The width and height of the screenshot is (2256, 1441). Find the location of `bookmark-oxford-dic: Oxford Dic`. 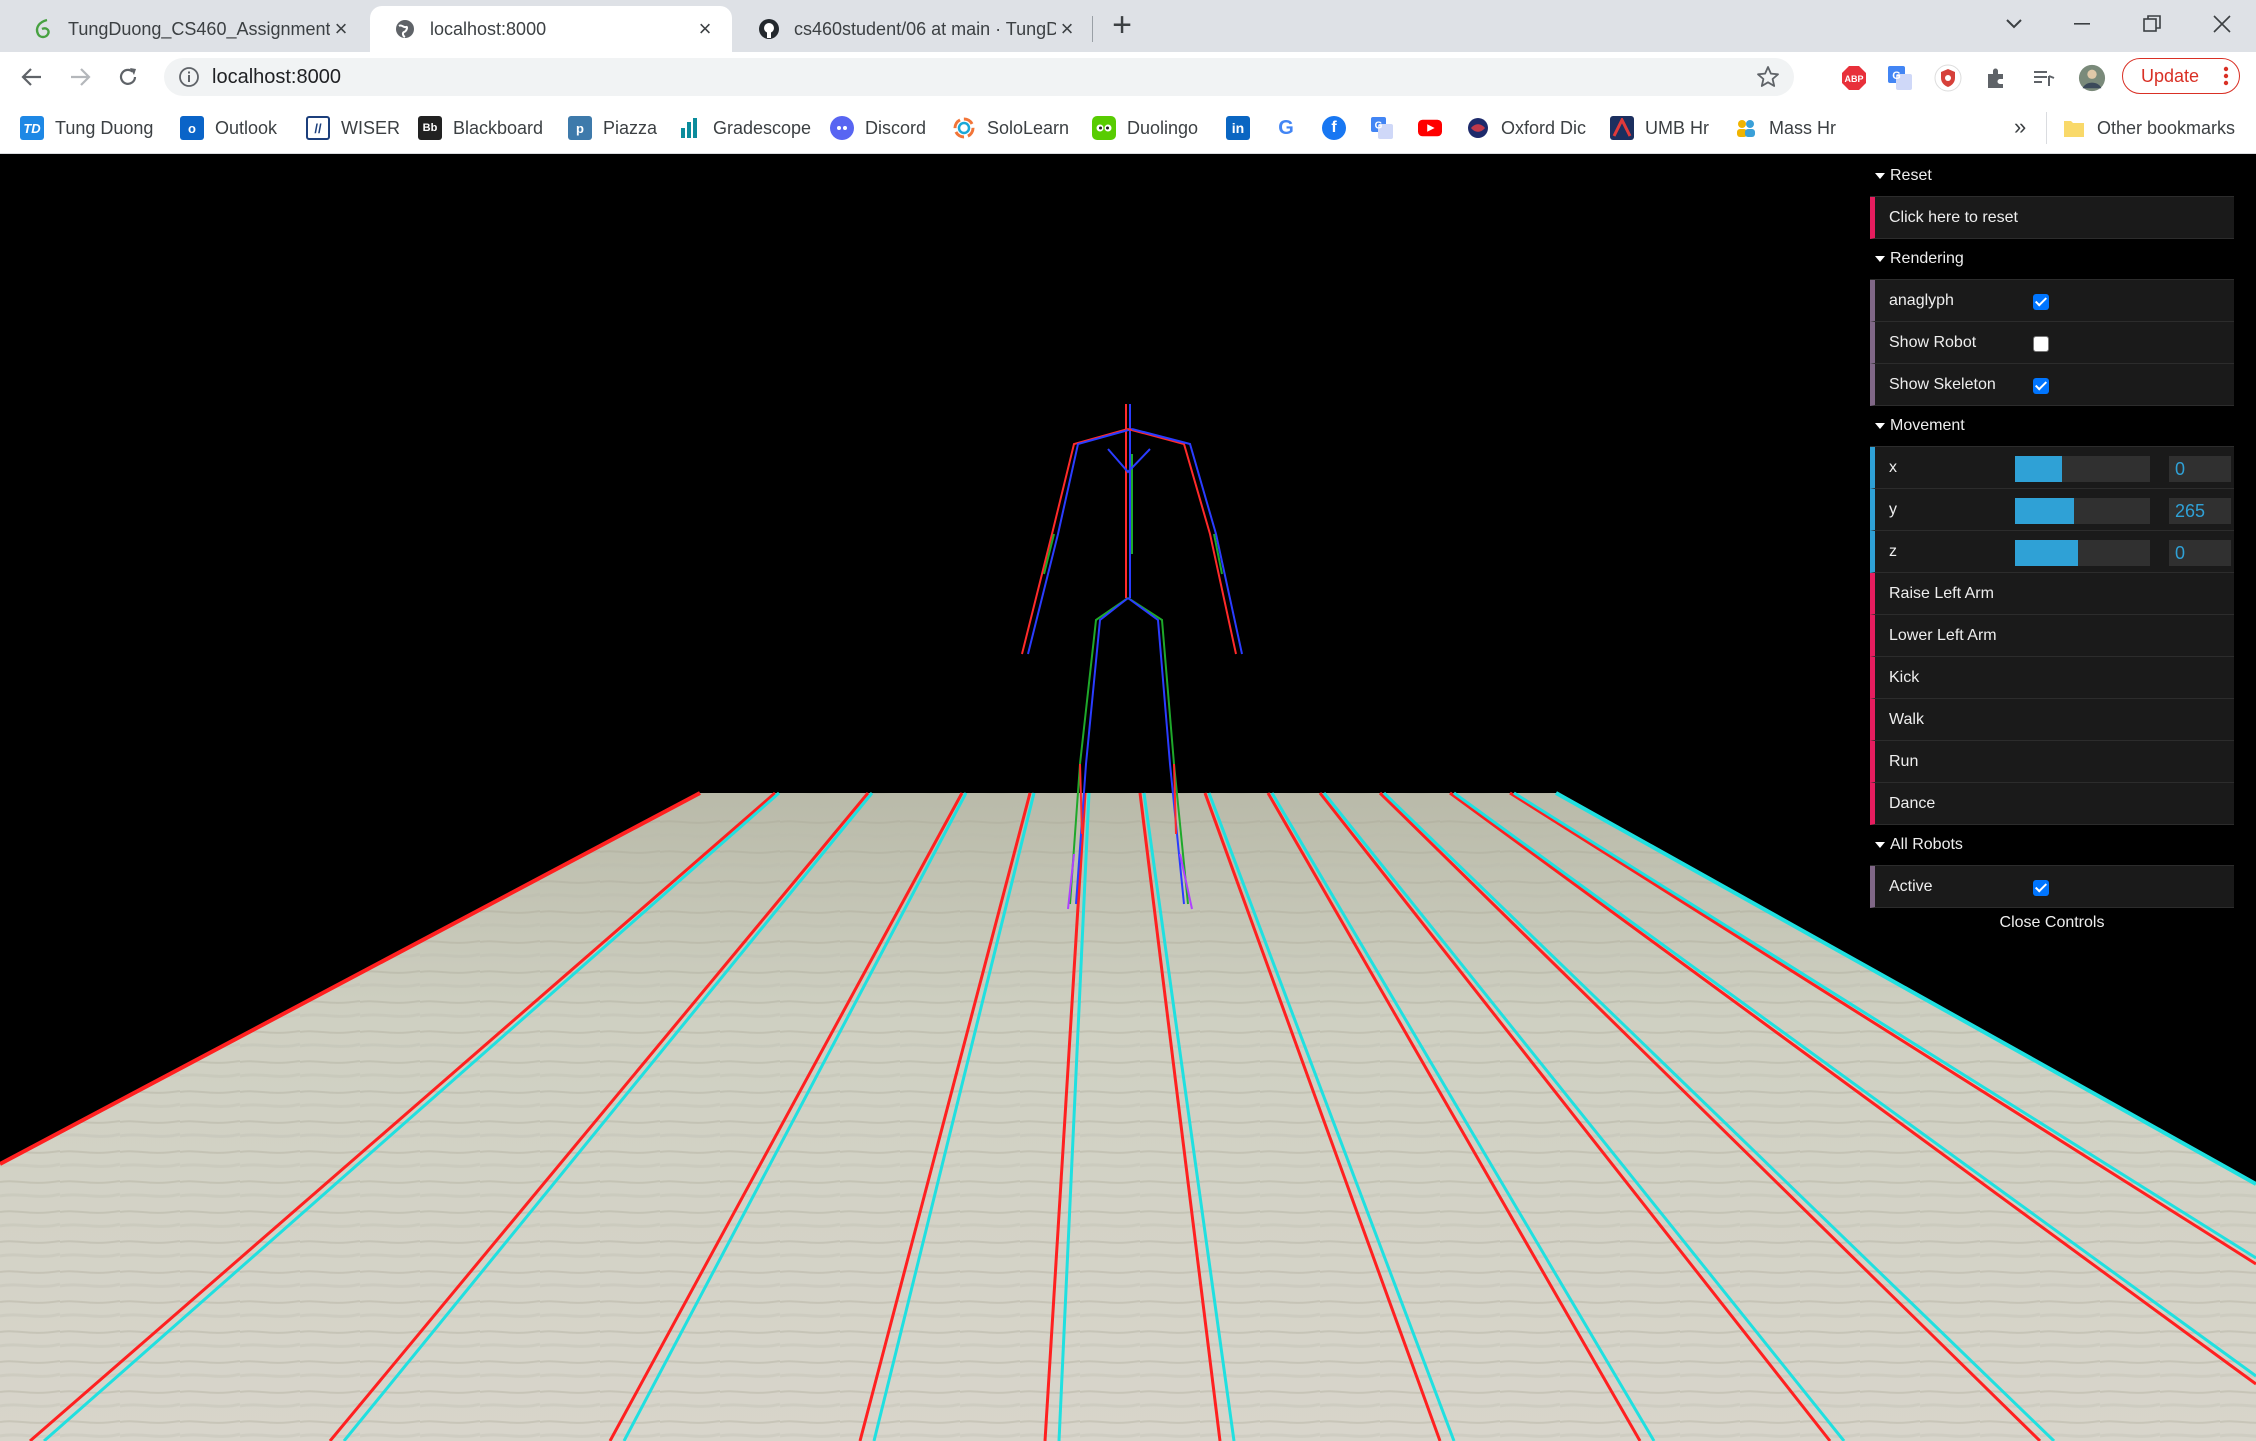

bookmark-oxford-dic: Oxford Dic is located at coordinates (1526, 128).